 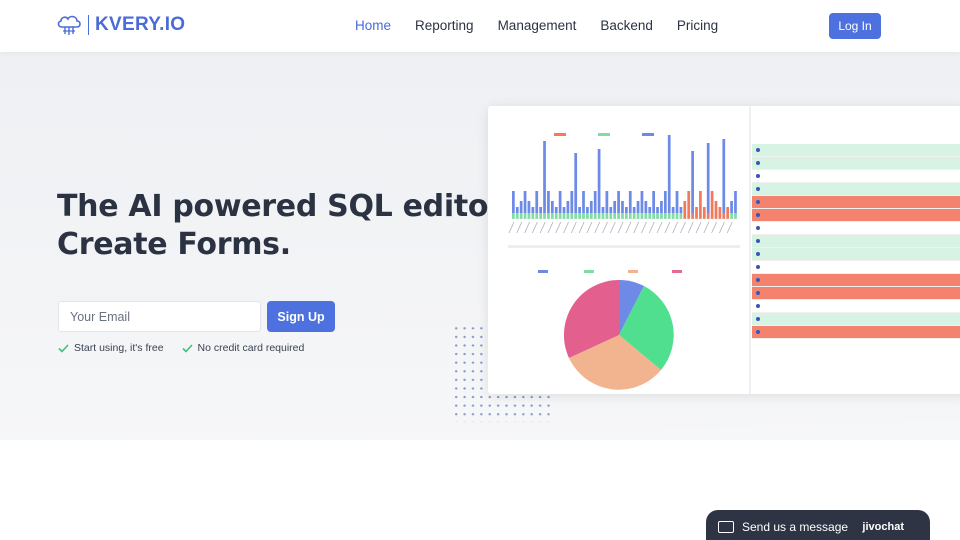 I want to click on brand-name: KVERY.IO, so click(x=140, y=24).